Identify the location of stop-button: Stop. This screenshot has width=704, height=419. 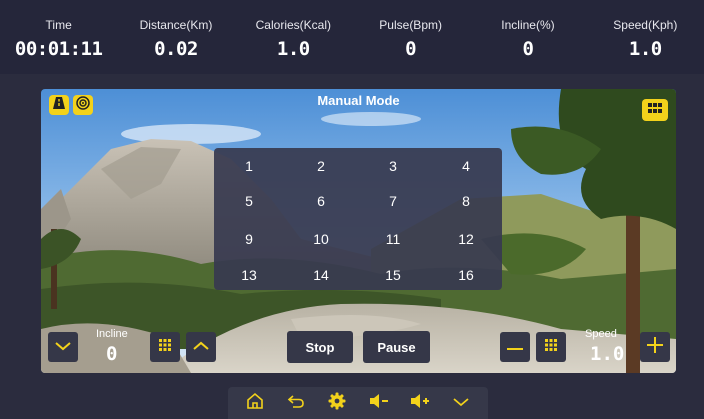
(320, 347).